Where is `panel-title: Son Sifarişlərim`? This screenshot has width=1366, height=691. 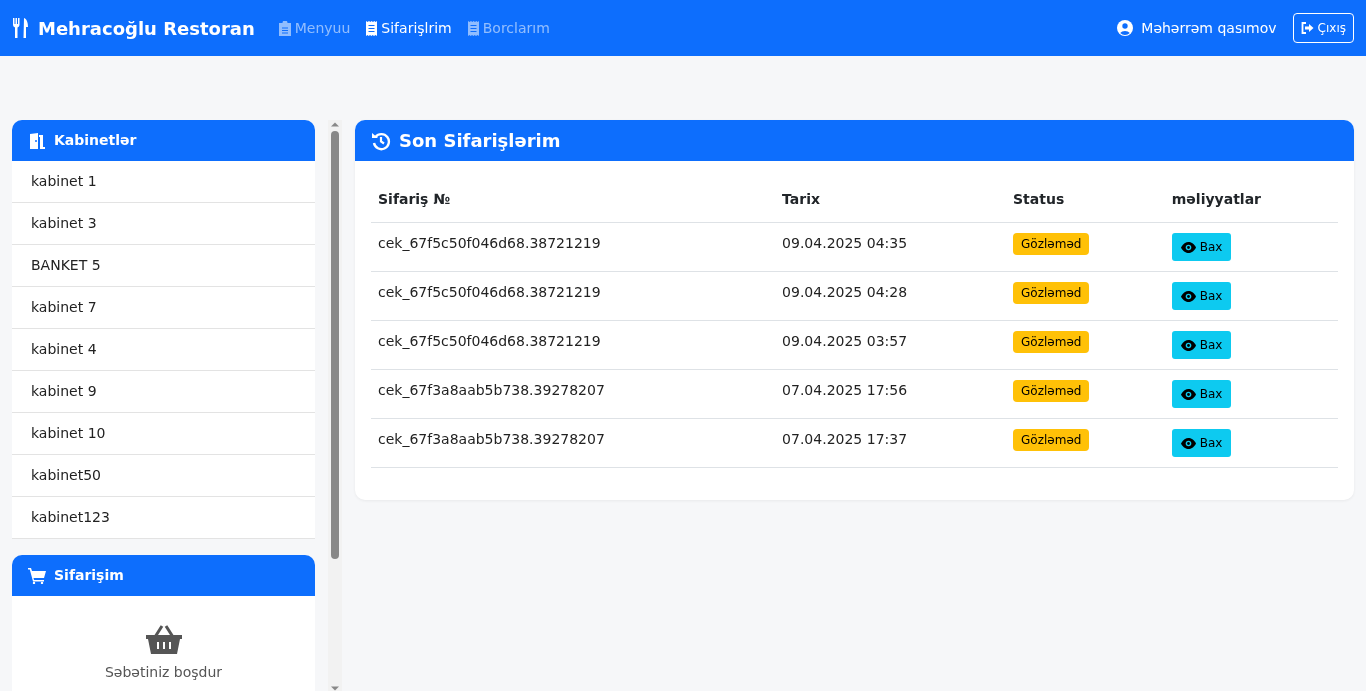 panel-title: Son Sifarişlərim is located at coordinates (480, 141).